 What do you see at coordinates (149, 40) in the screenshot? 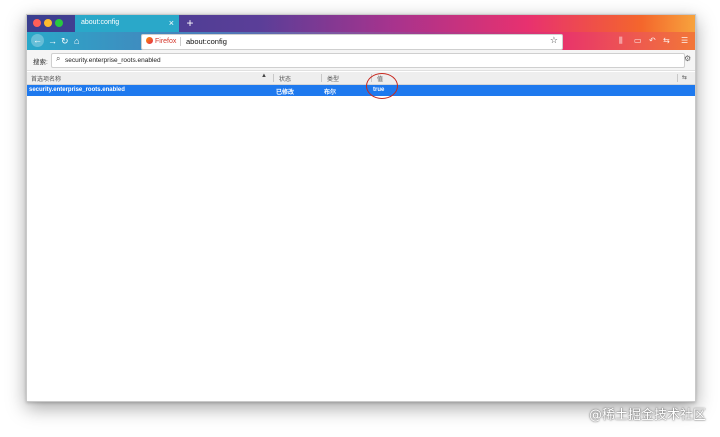
I see `firefox-logo-icon` at bounding box center [149, 40].